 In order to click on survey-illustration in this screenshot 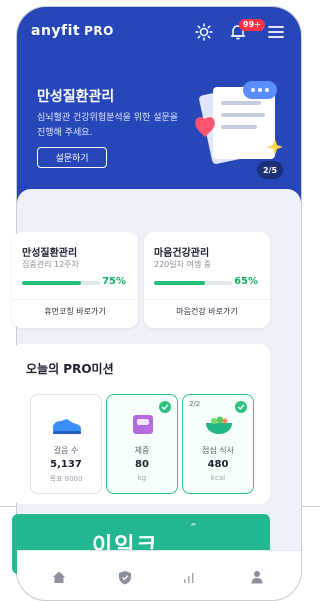, I will do `click(239, 122)`.